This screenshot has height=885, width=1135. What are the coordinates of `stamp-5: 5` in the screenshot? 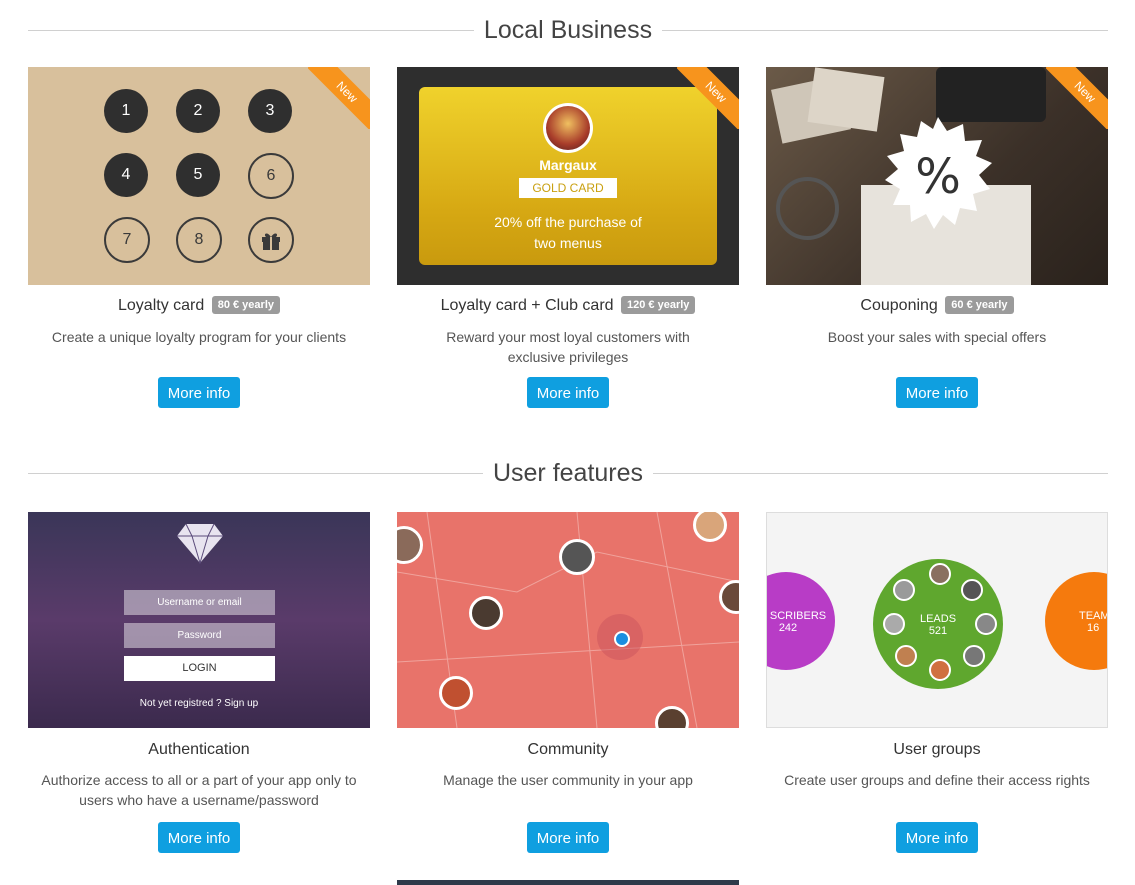 It's located at (198, 175).